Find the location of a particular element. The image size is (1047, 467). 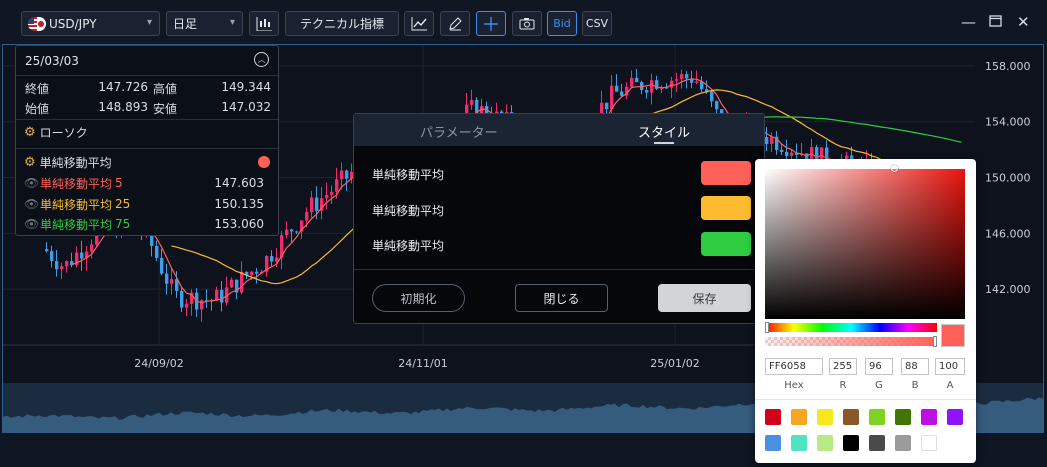

saturation-field is located at coordinates (865, 242).